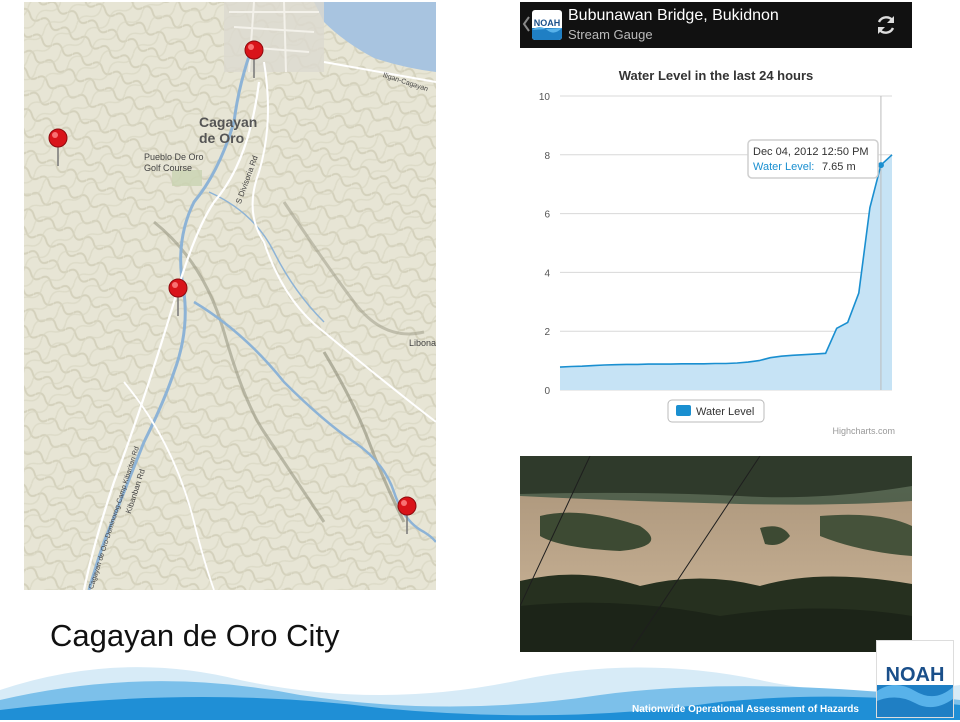 Image resolution: width=960 pixels, height=722 pixels. I want to click on chart-legend: Water Level, so click(716, 411).